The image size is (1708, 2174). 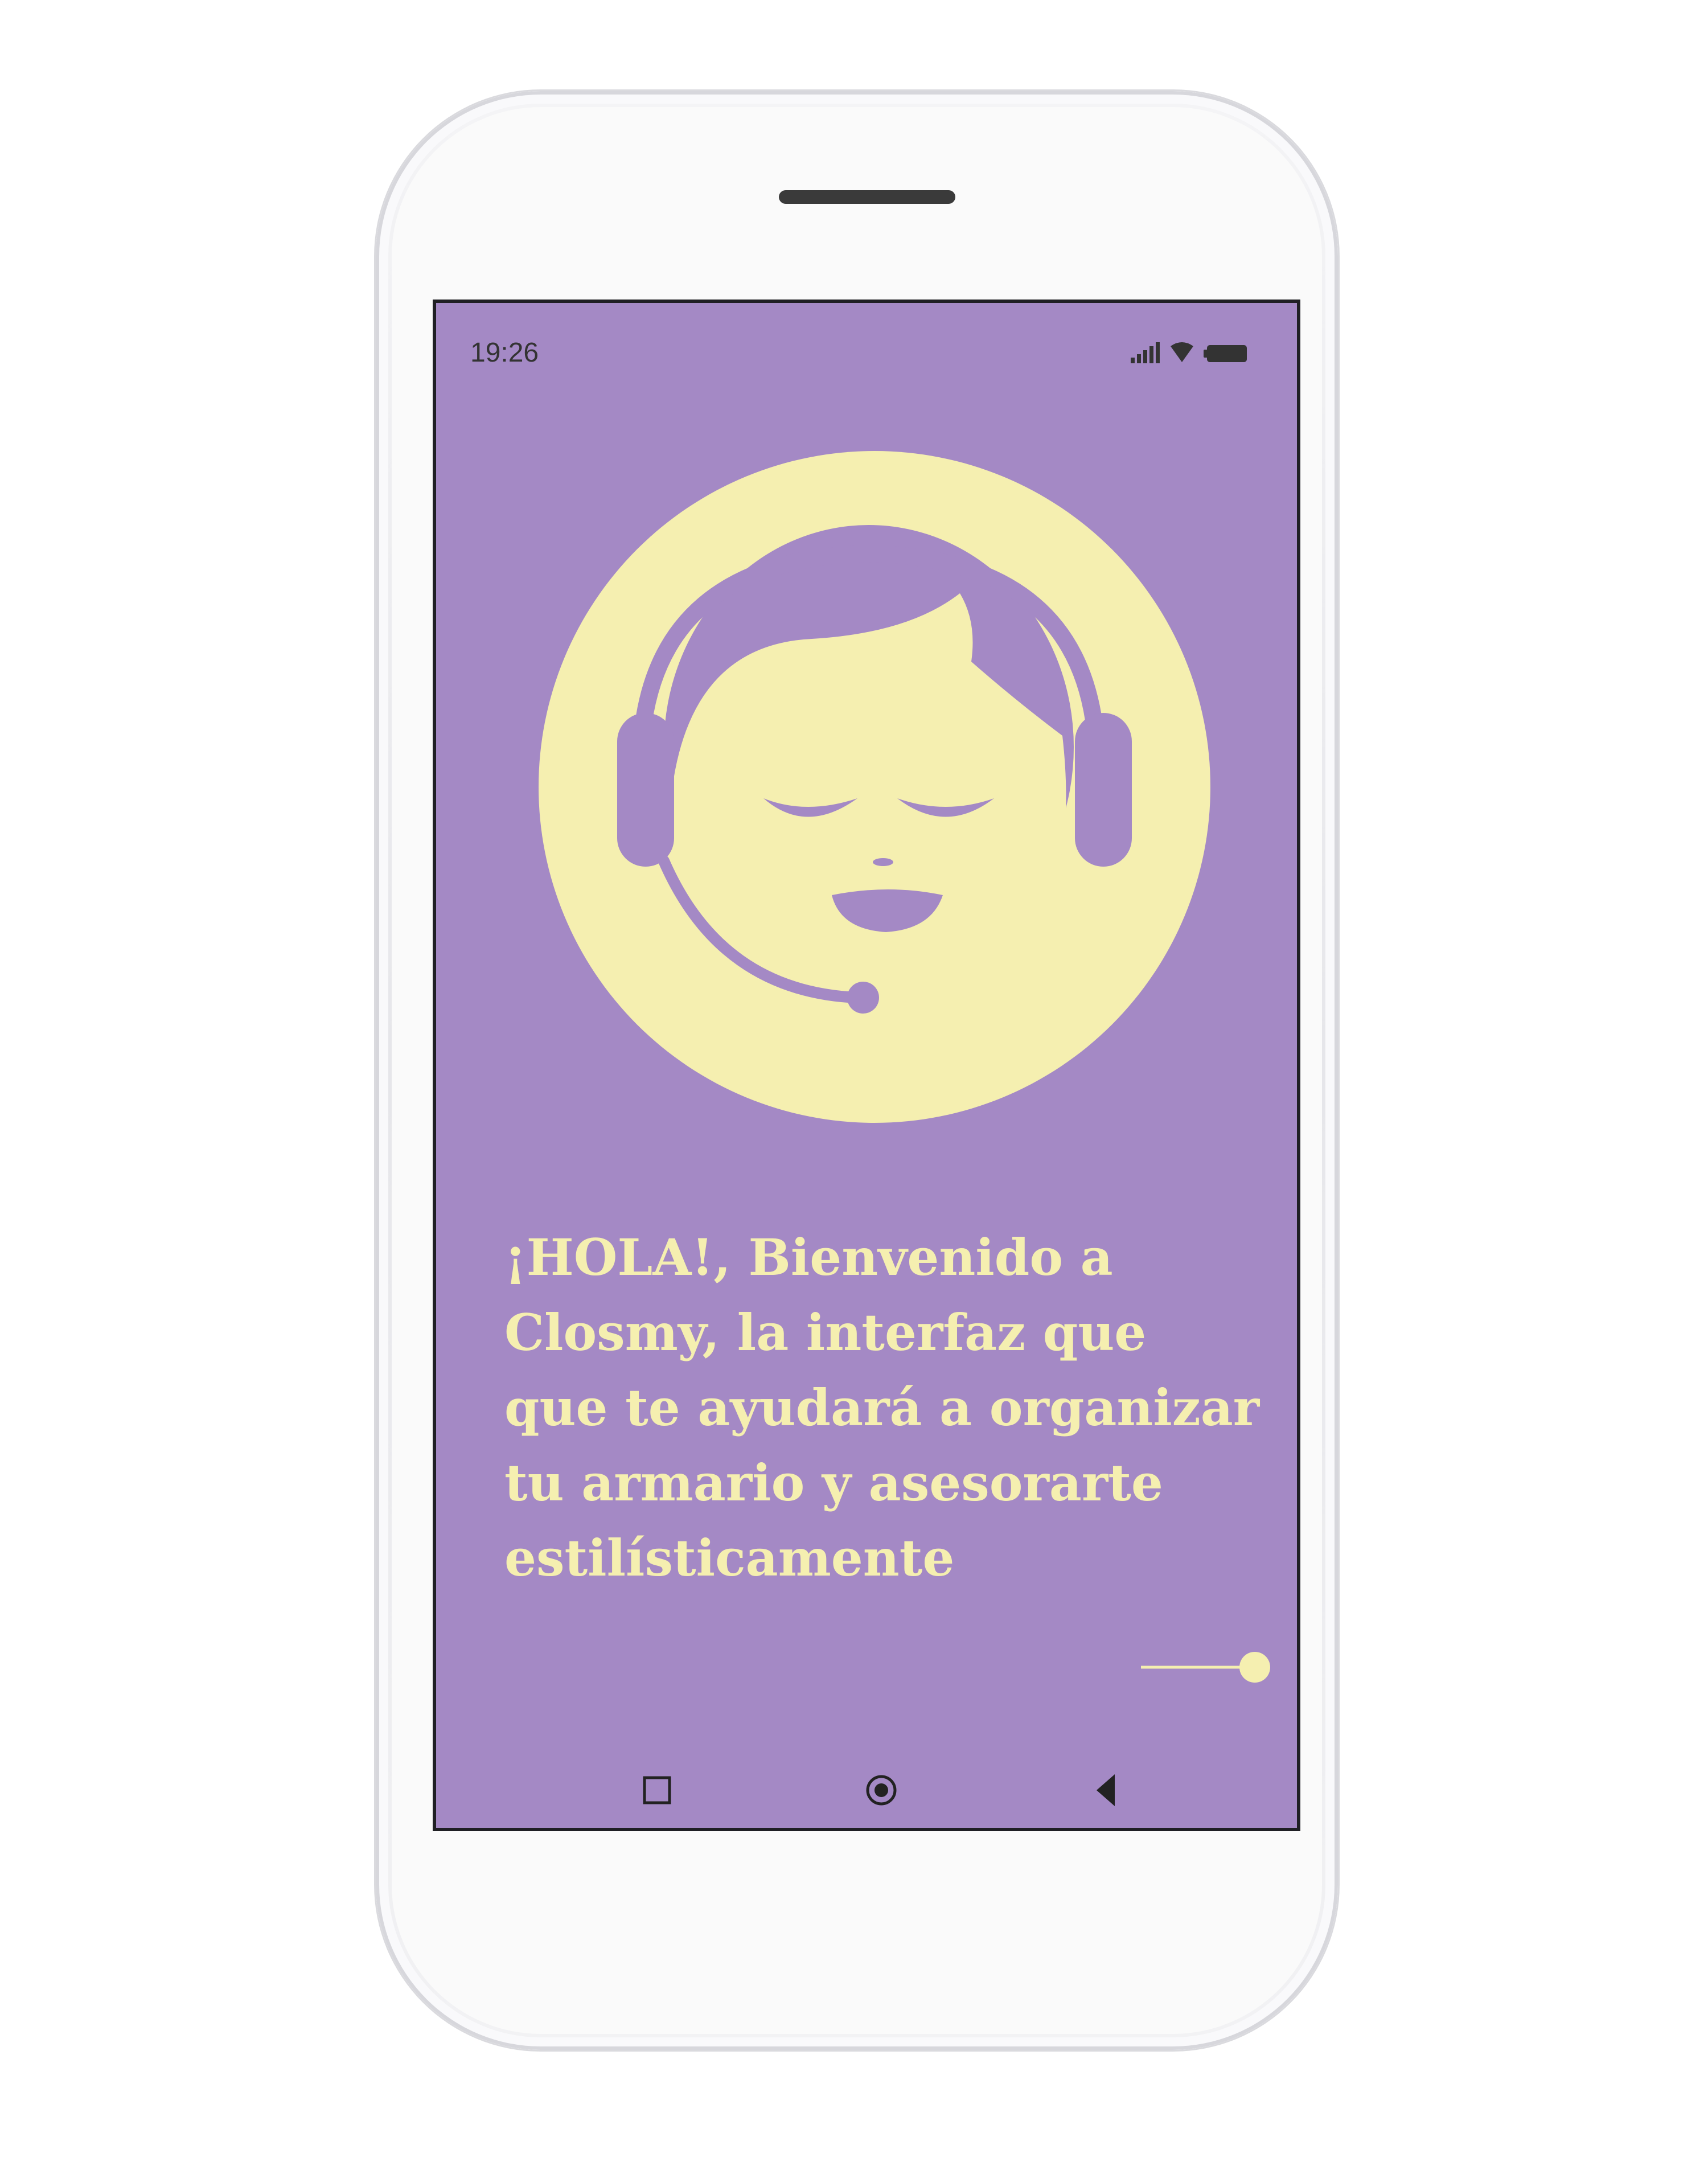 I want to click on status-time: 19:26, so click(x=504, y=353).